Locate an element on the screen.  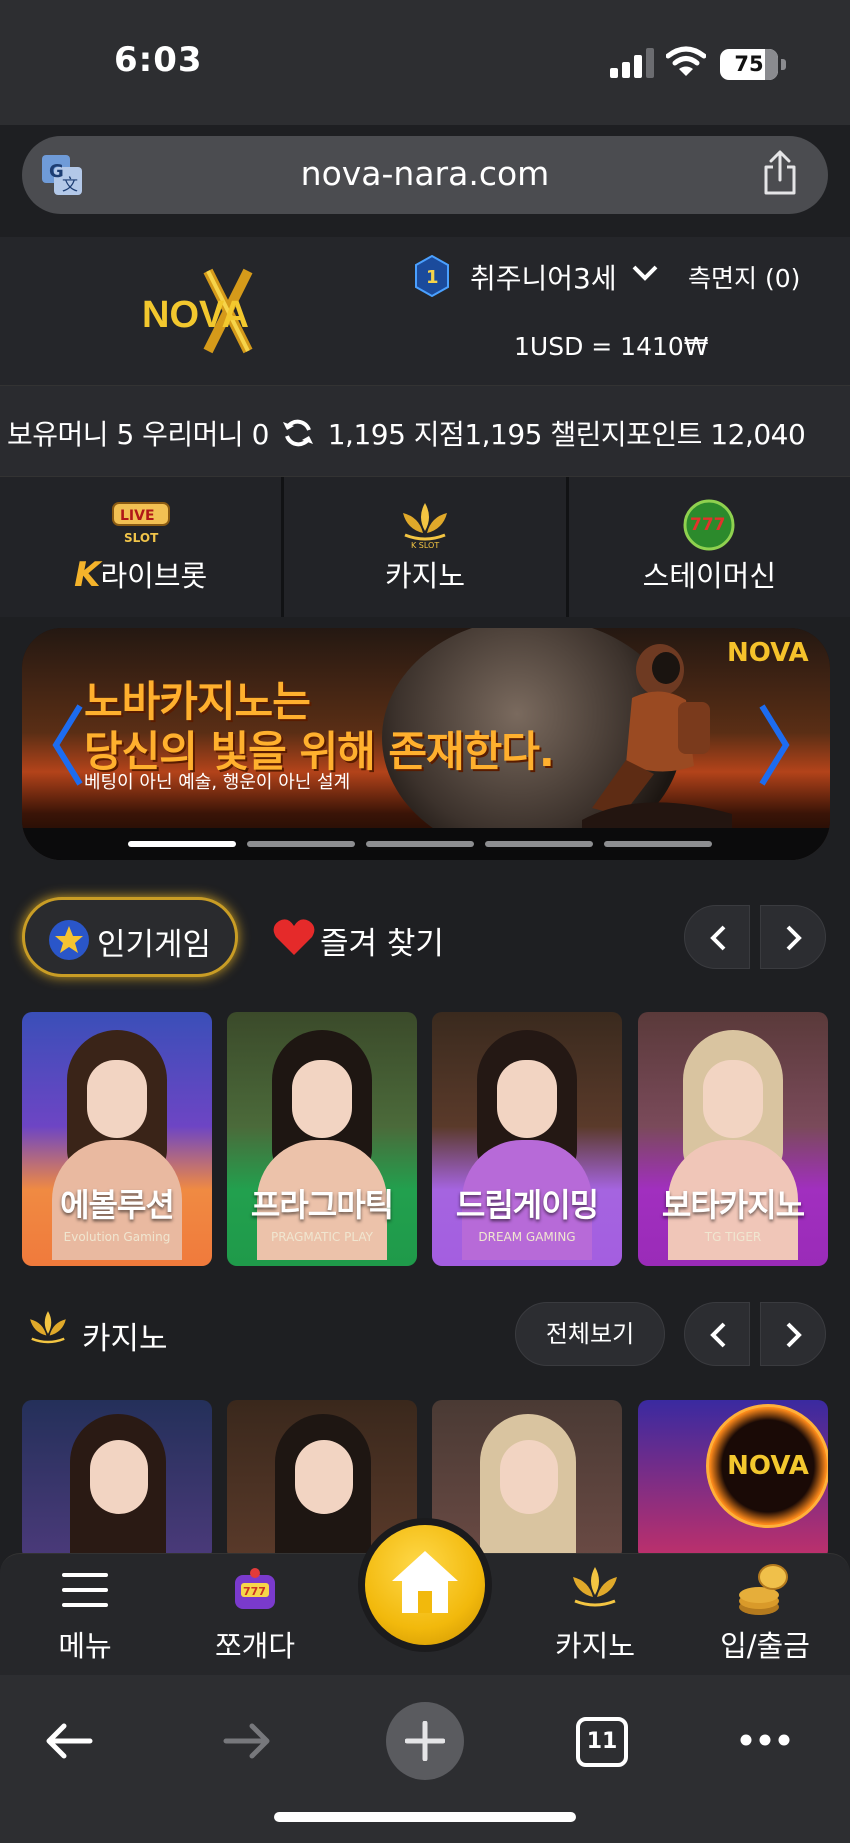
wifi-icon is located at coordinates (686, 61).